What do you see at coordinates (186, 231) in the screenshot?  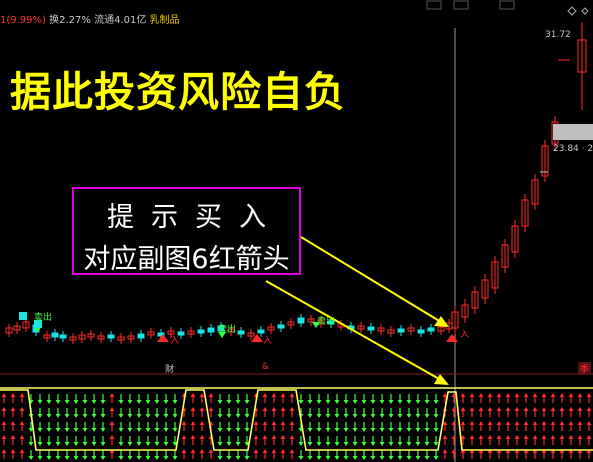 I see `buy-hint-box: 提示买入 对应副图6红箭头` at bounding box center [186, 231].